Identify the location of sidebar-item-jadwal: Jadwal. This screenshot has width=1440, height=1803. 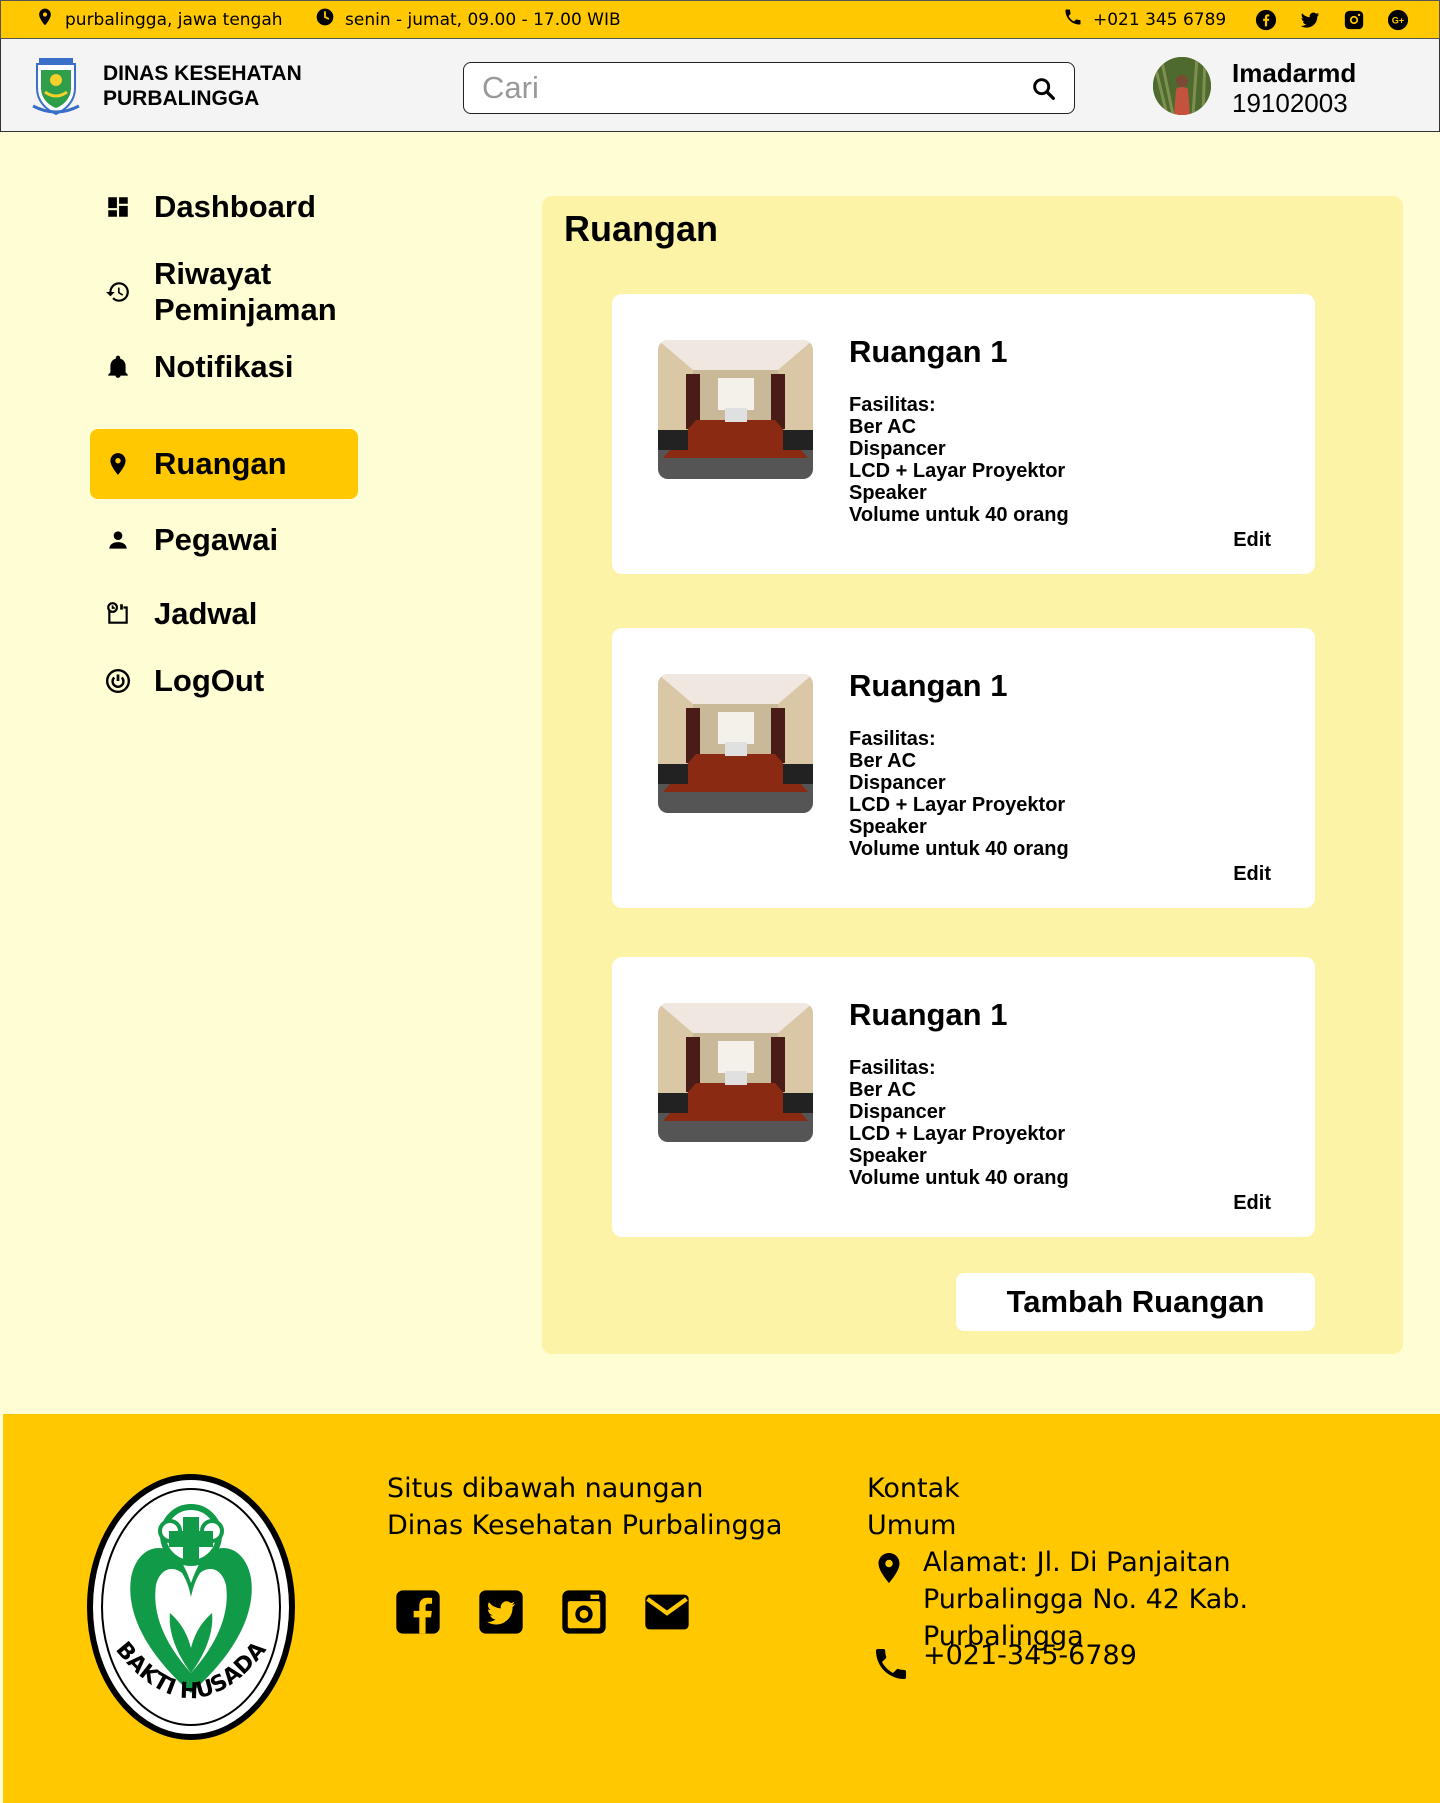
(224, 614).